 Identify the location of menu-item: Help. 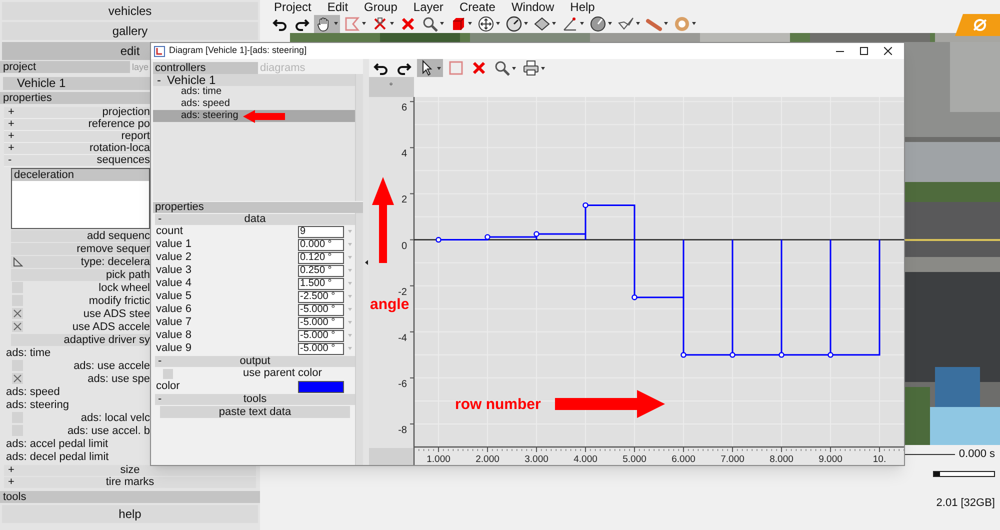
(582, 7).